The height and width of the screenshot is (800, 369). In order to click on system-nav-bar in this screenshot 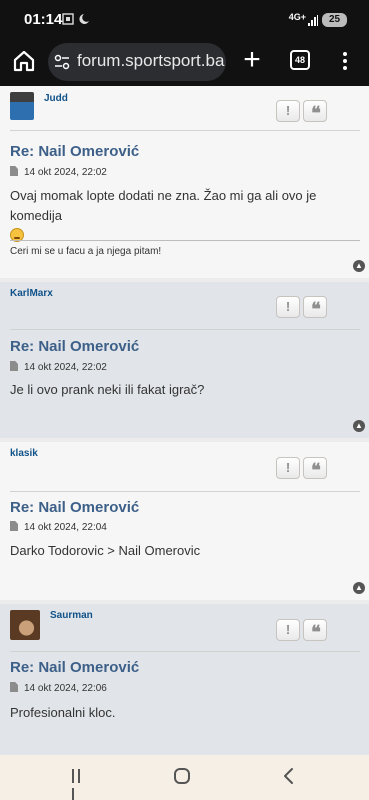, I will do `click(184, 777)`.